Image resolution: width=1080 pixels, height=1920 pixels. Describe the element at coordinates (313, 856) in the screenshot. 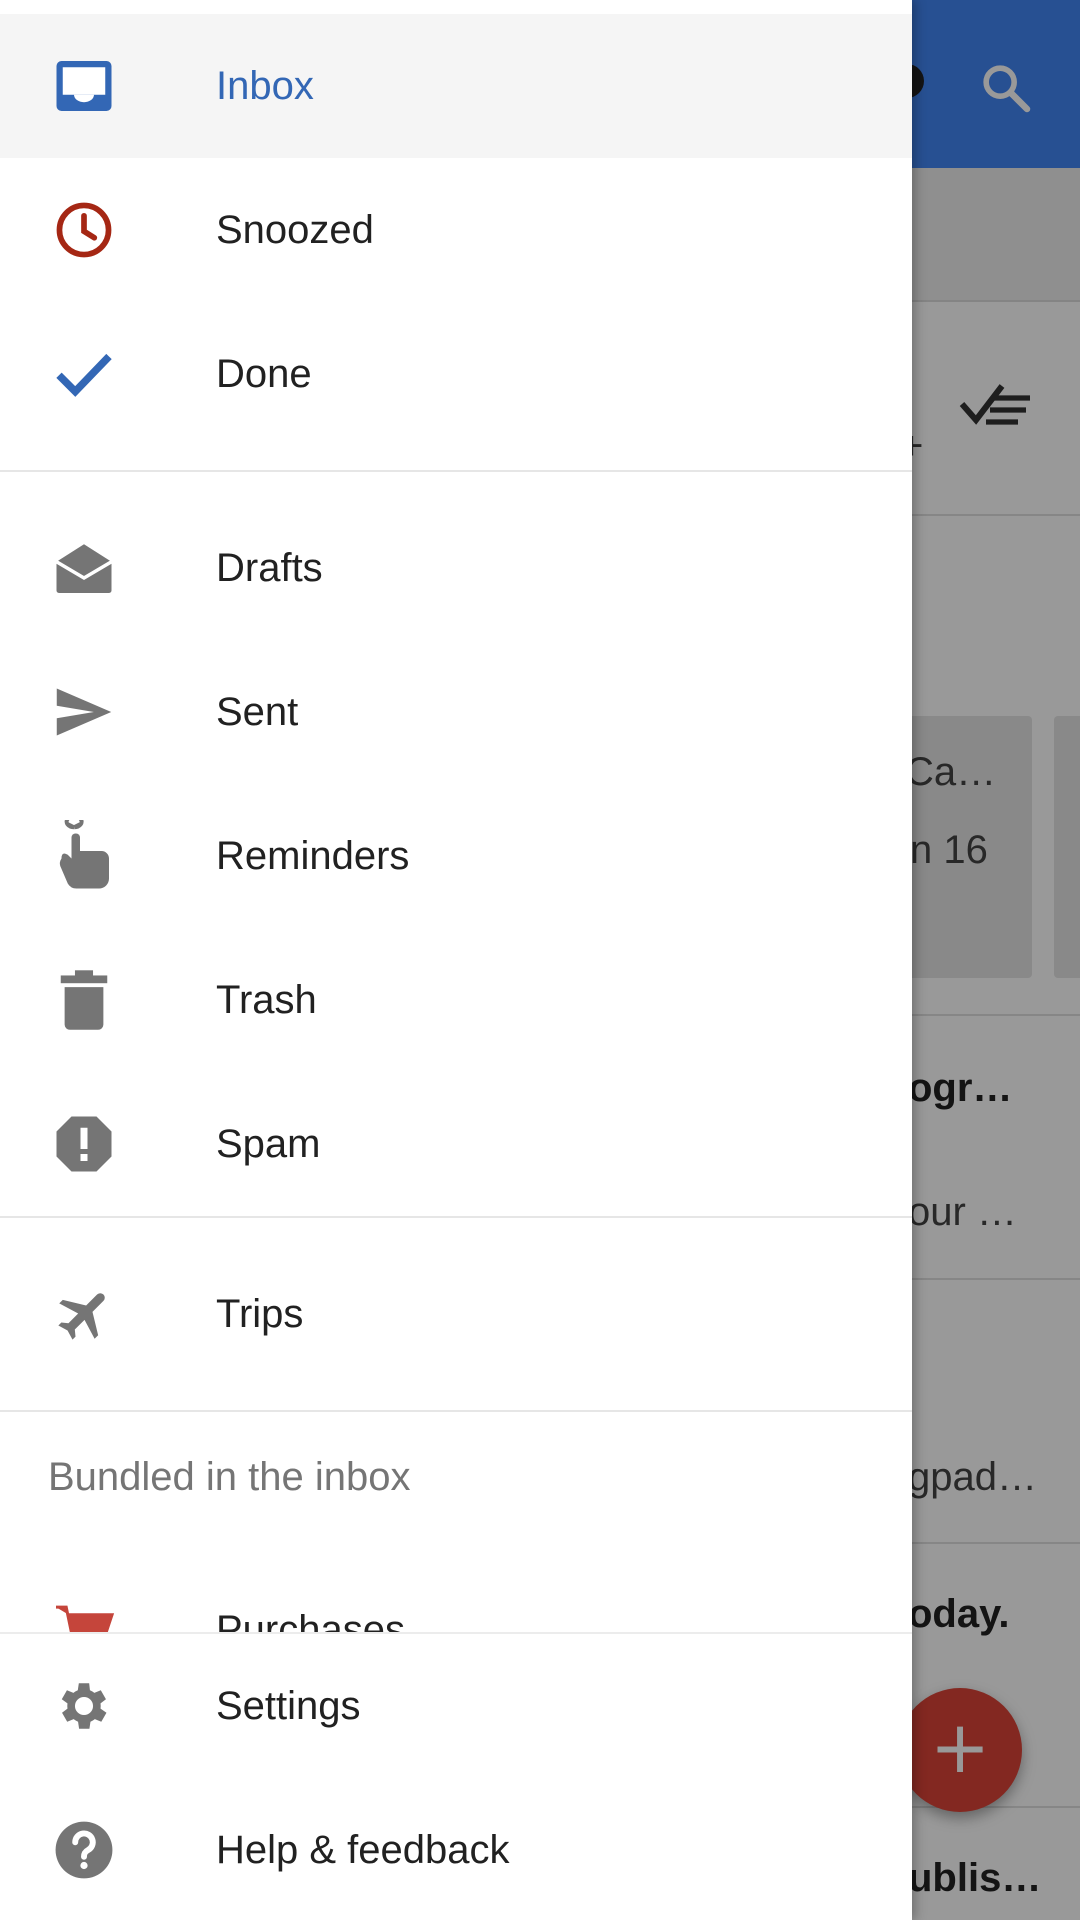

I see `drawer-item-label: Reminders` at that location.